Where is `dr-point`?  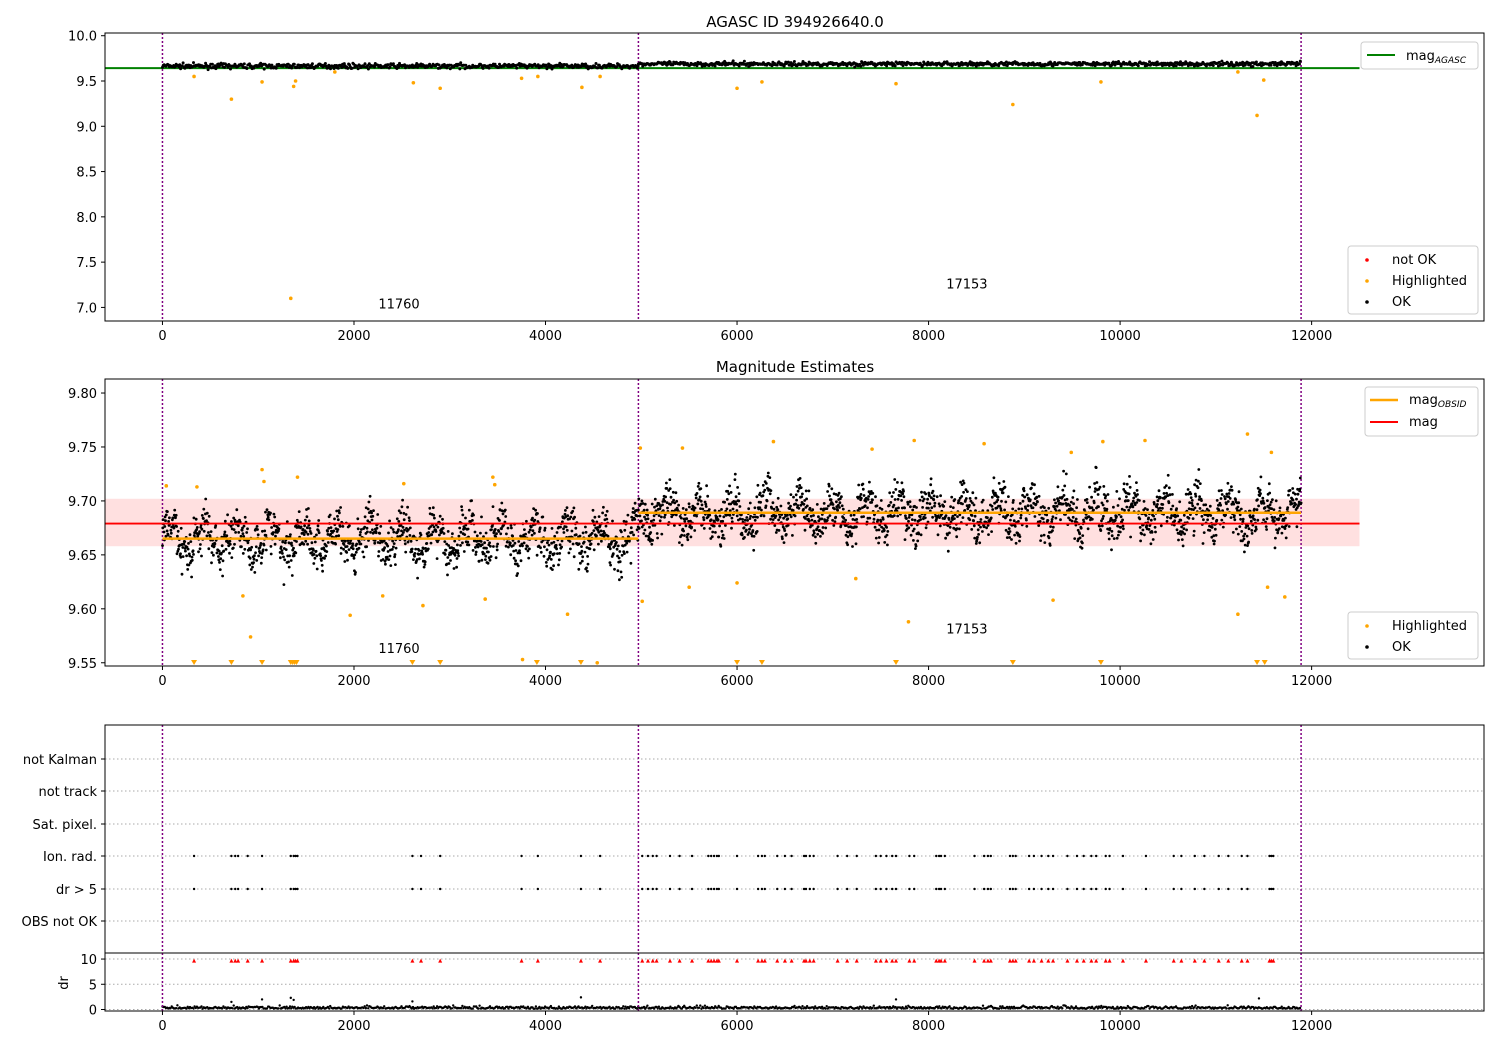 dr-point is located at coordinates (278, 1008).